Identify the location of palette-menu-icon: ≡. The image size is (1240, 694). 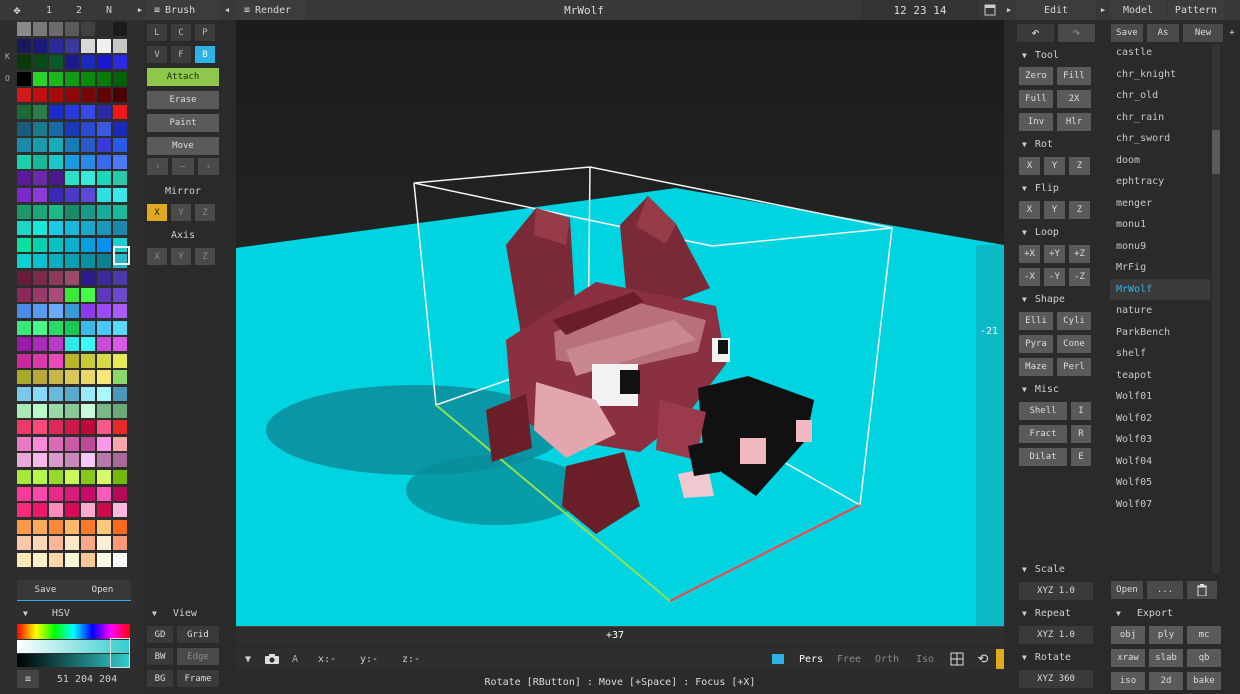
(28, 679).